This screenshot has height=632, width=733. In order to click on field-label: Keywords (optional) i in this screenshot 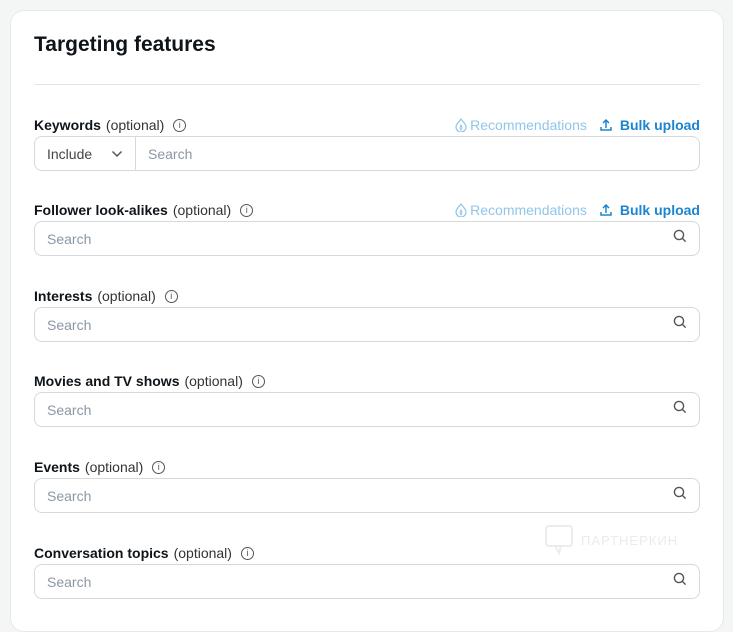, I will do `click(110, 125)`.